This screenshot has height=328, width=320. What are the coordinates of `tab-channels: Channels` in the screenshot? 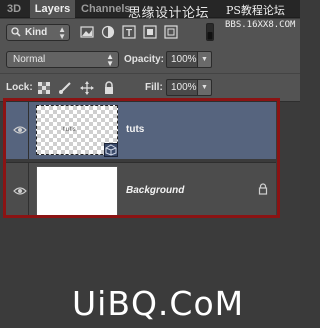 It's located at (106, 9).